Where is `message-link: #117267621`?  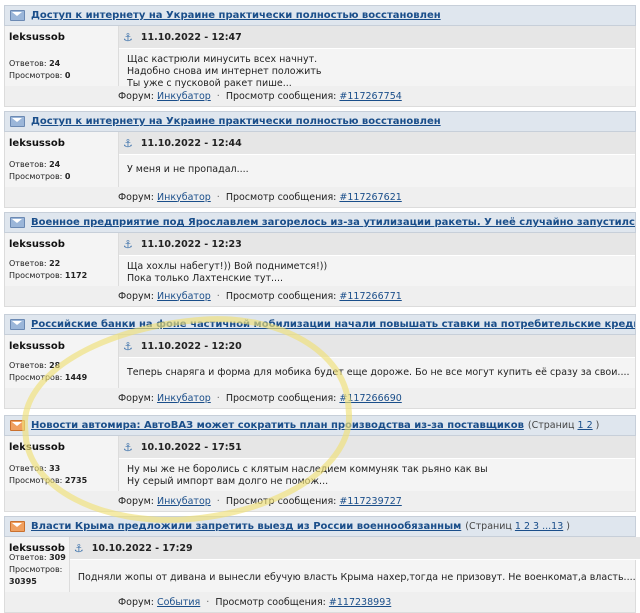
message-link: #117267621 is located at coordinates (370, 197).